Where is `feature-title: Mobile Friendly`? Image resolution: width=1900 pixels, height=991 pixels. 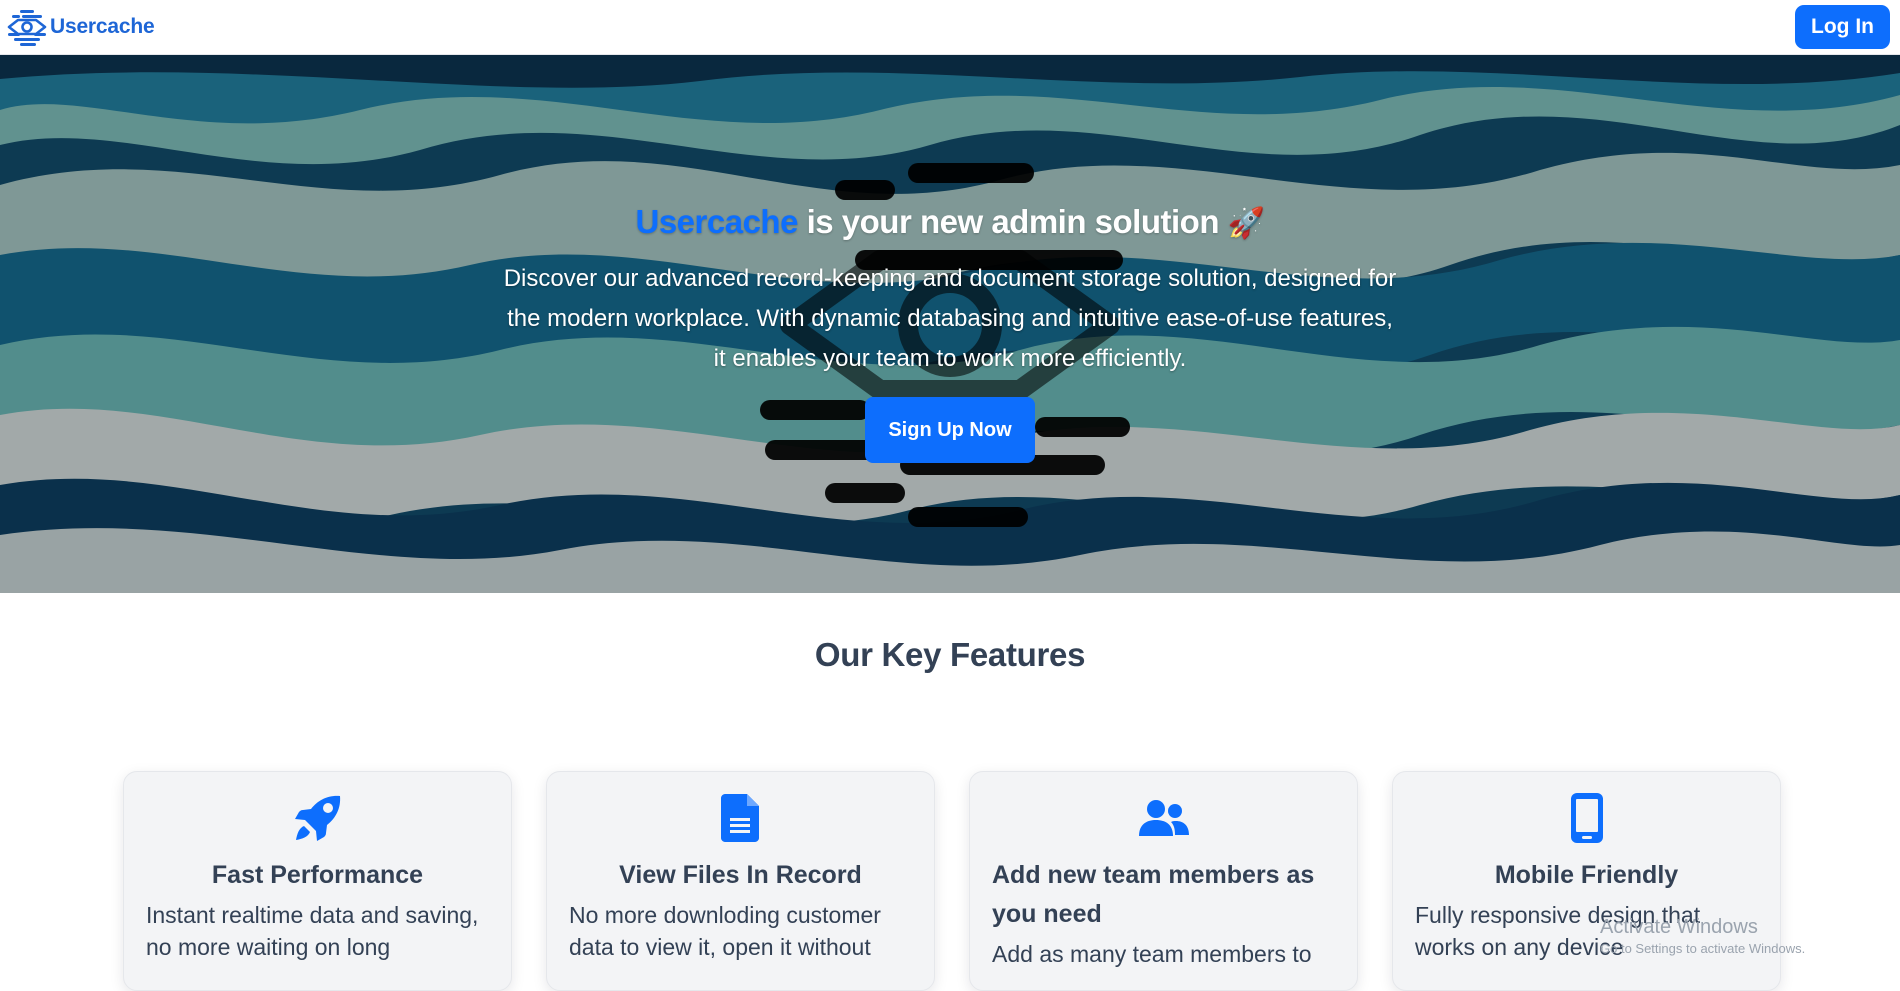
feature-title: Mobile Friendly is located at coordinates (1586, 875).